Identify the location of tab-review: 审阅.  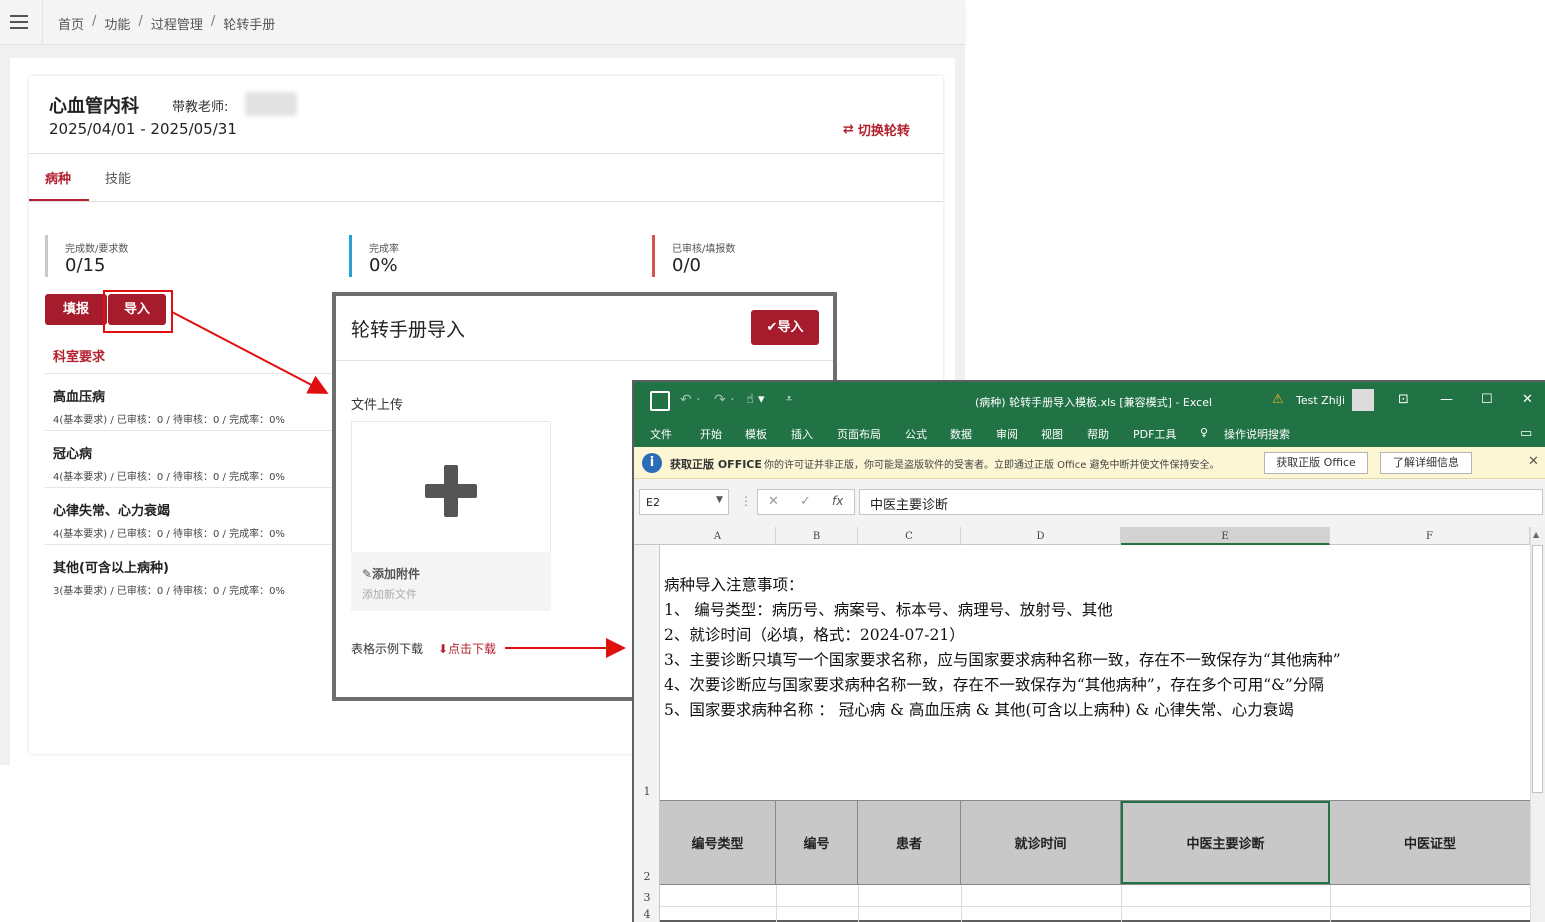
(1007, 434).